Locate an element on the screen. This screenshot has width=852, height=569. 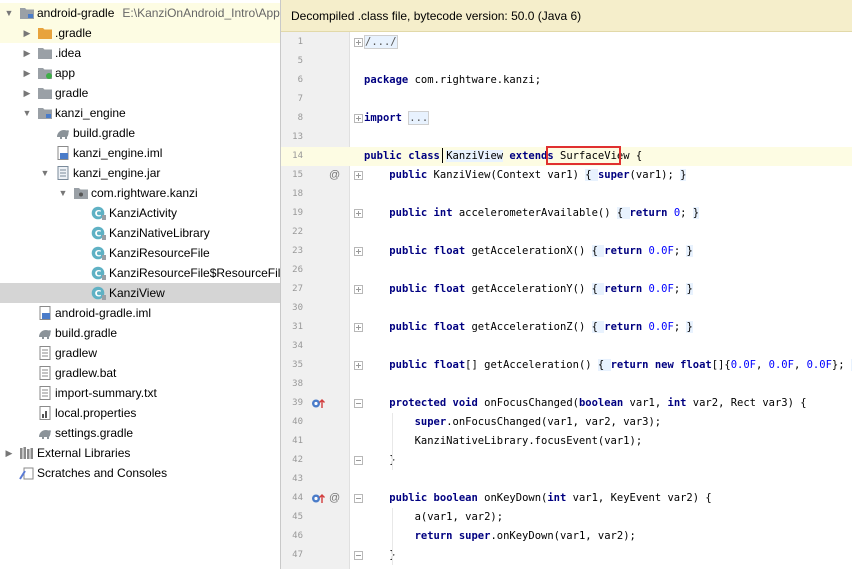
code-line: /.../ is located at coordinates (381, 42).